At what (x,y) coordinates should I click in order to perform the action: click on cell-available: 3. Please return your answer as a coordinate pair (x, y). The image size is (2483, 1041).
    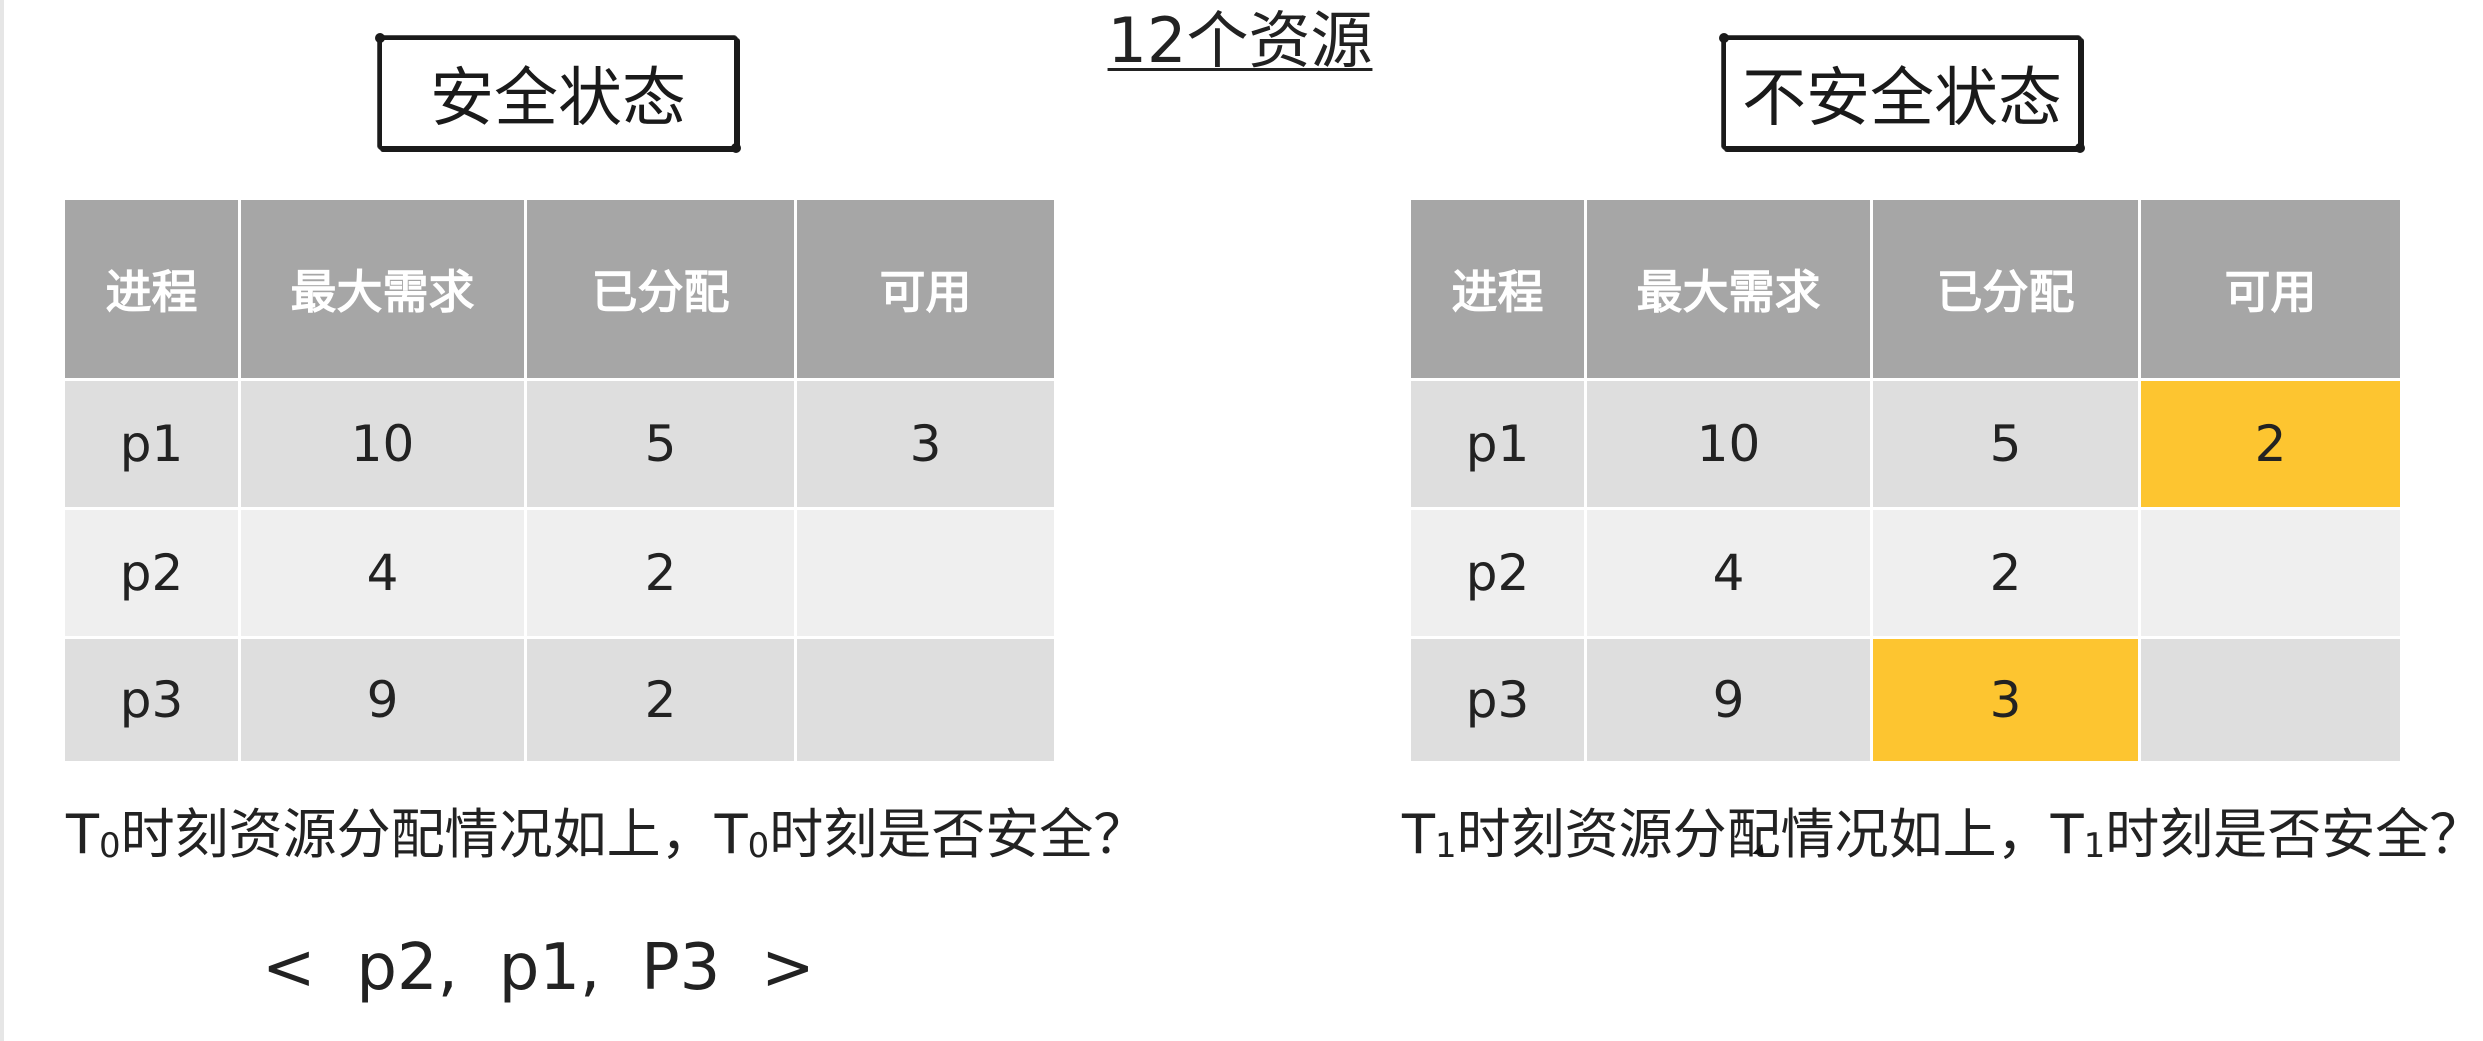
    Looking at the image, I should click on (925, 444).